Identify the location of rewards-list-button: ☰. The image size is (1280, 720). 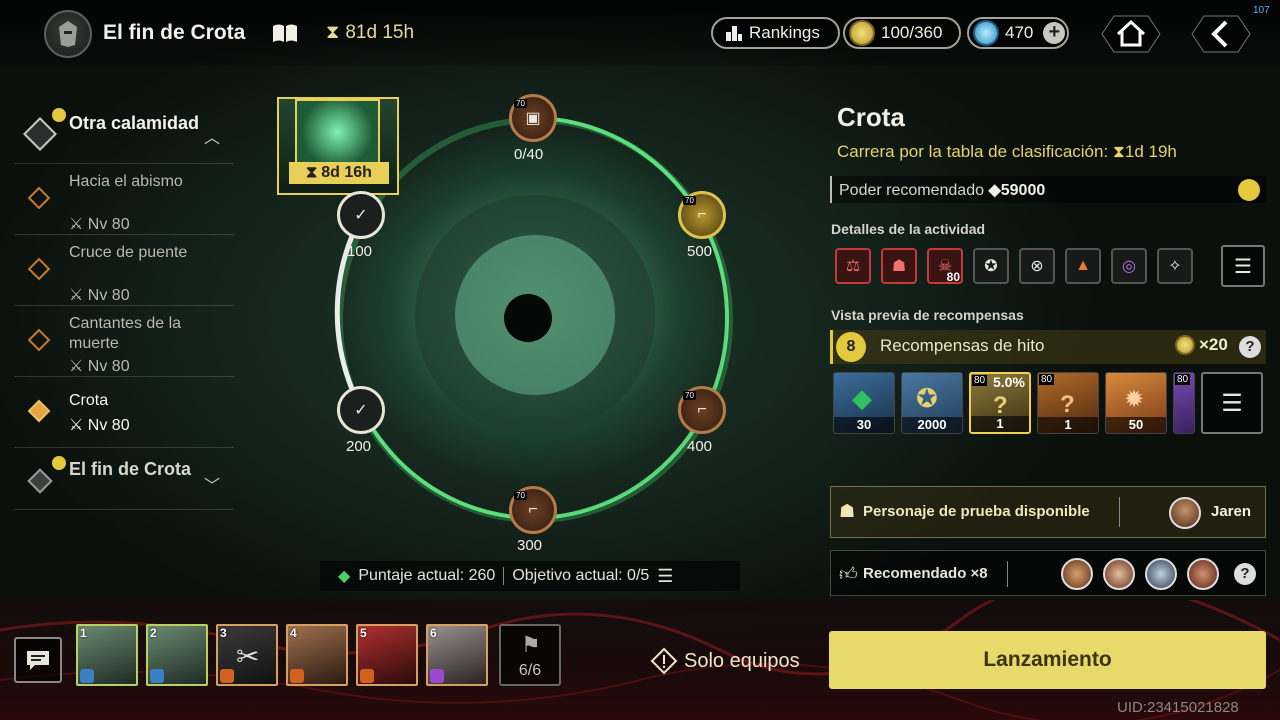
(1232, 403).